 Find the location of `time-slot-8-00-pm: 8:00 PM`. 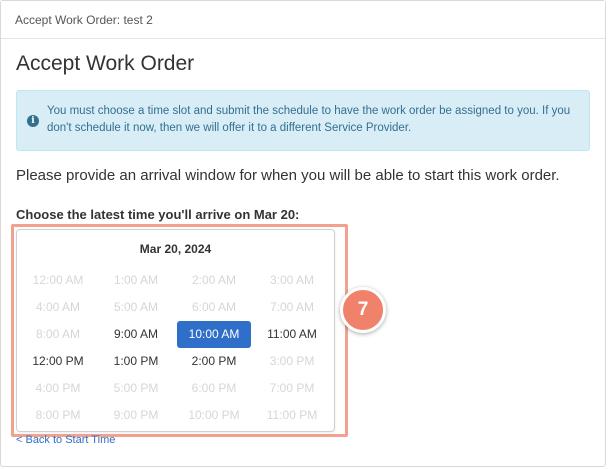

time-slot-8-00-pm: 8:00 PM is located at coordinates (58, 415).